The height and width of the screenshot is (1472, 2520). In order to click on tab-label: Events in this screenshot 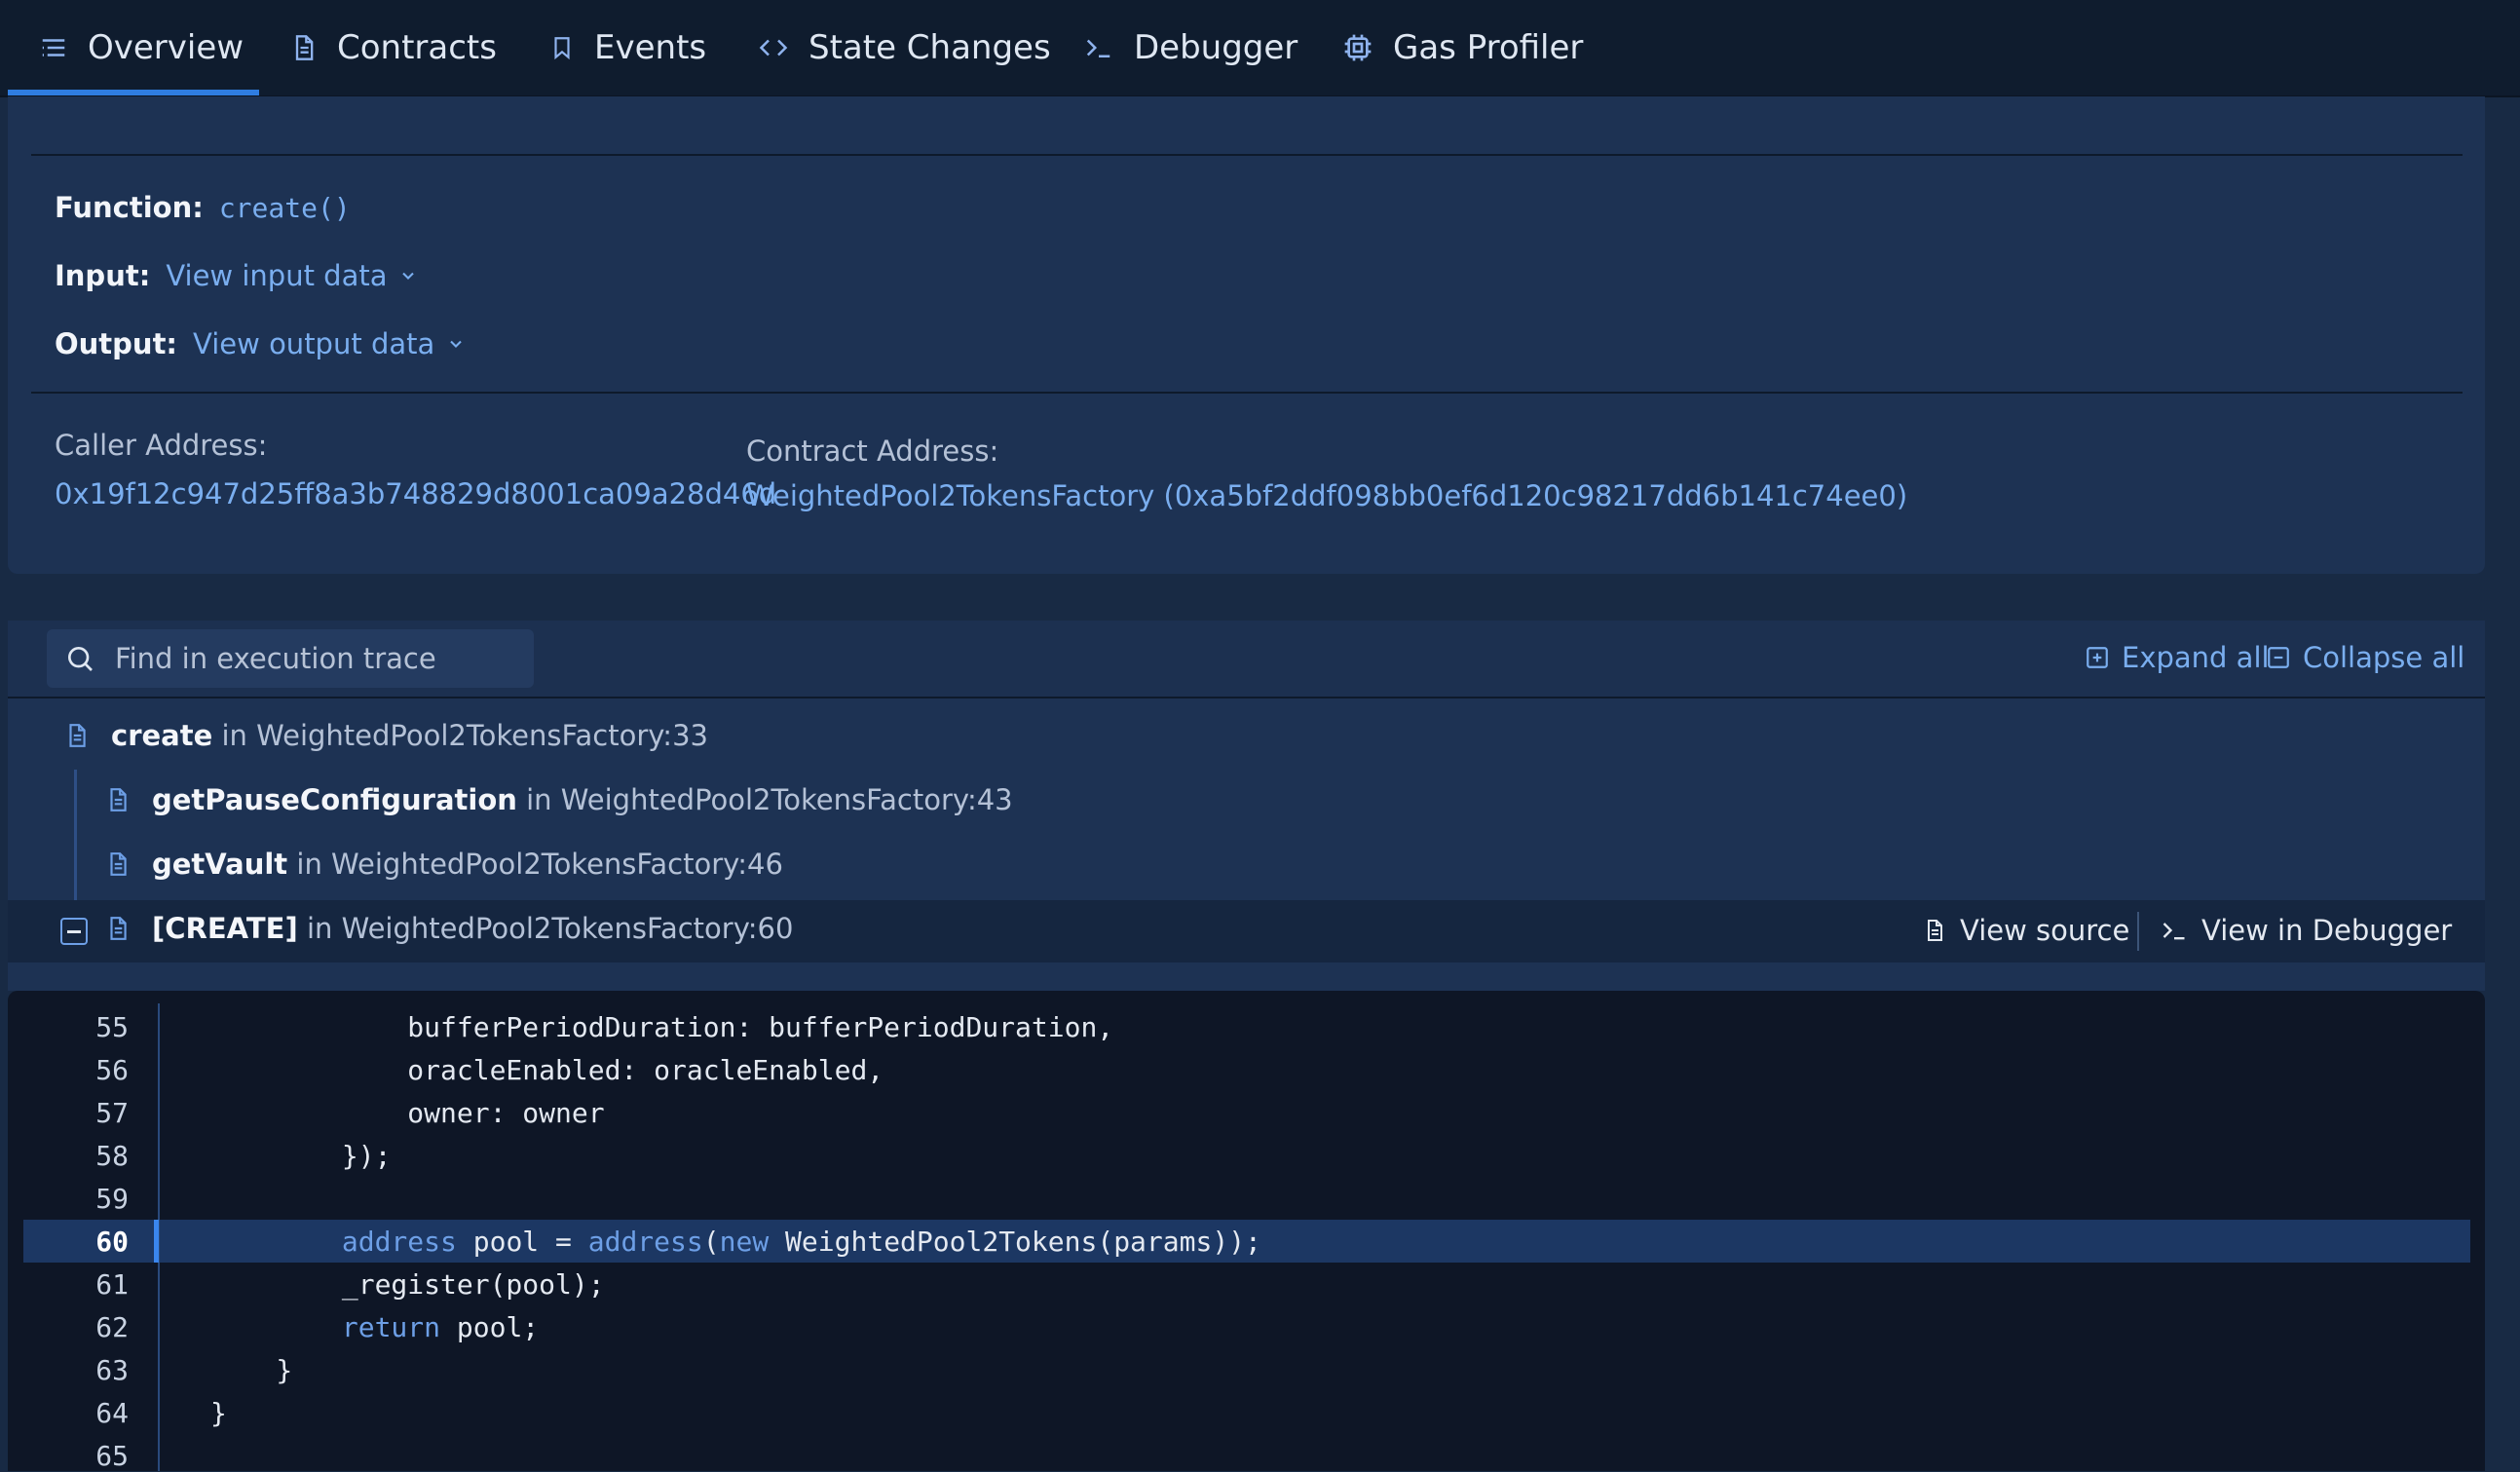, I will do `click(650, 47)`.